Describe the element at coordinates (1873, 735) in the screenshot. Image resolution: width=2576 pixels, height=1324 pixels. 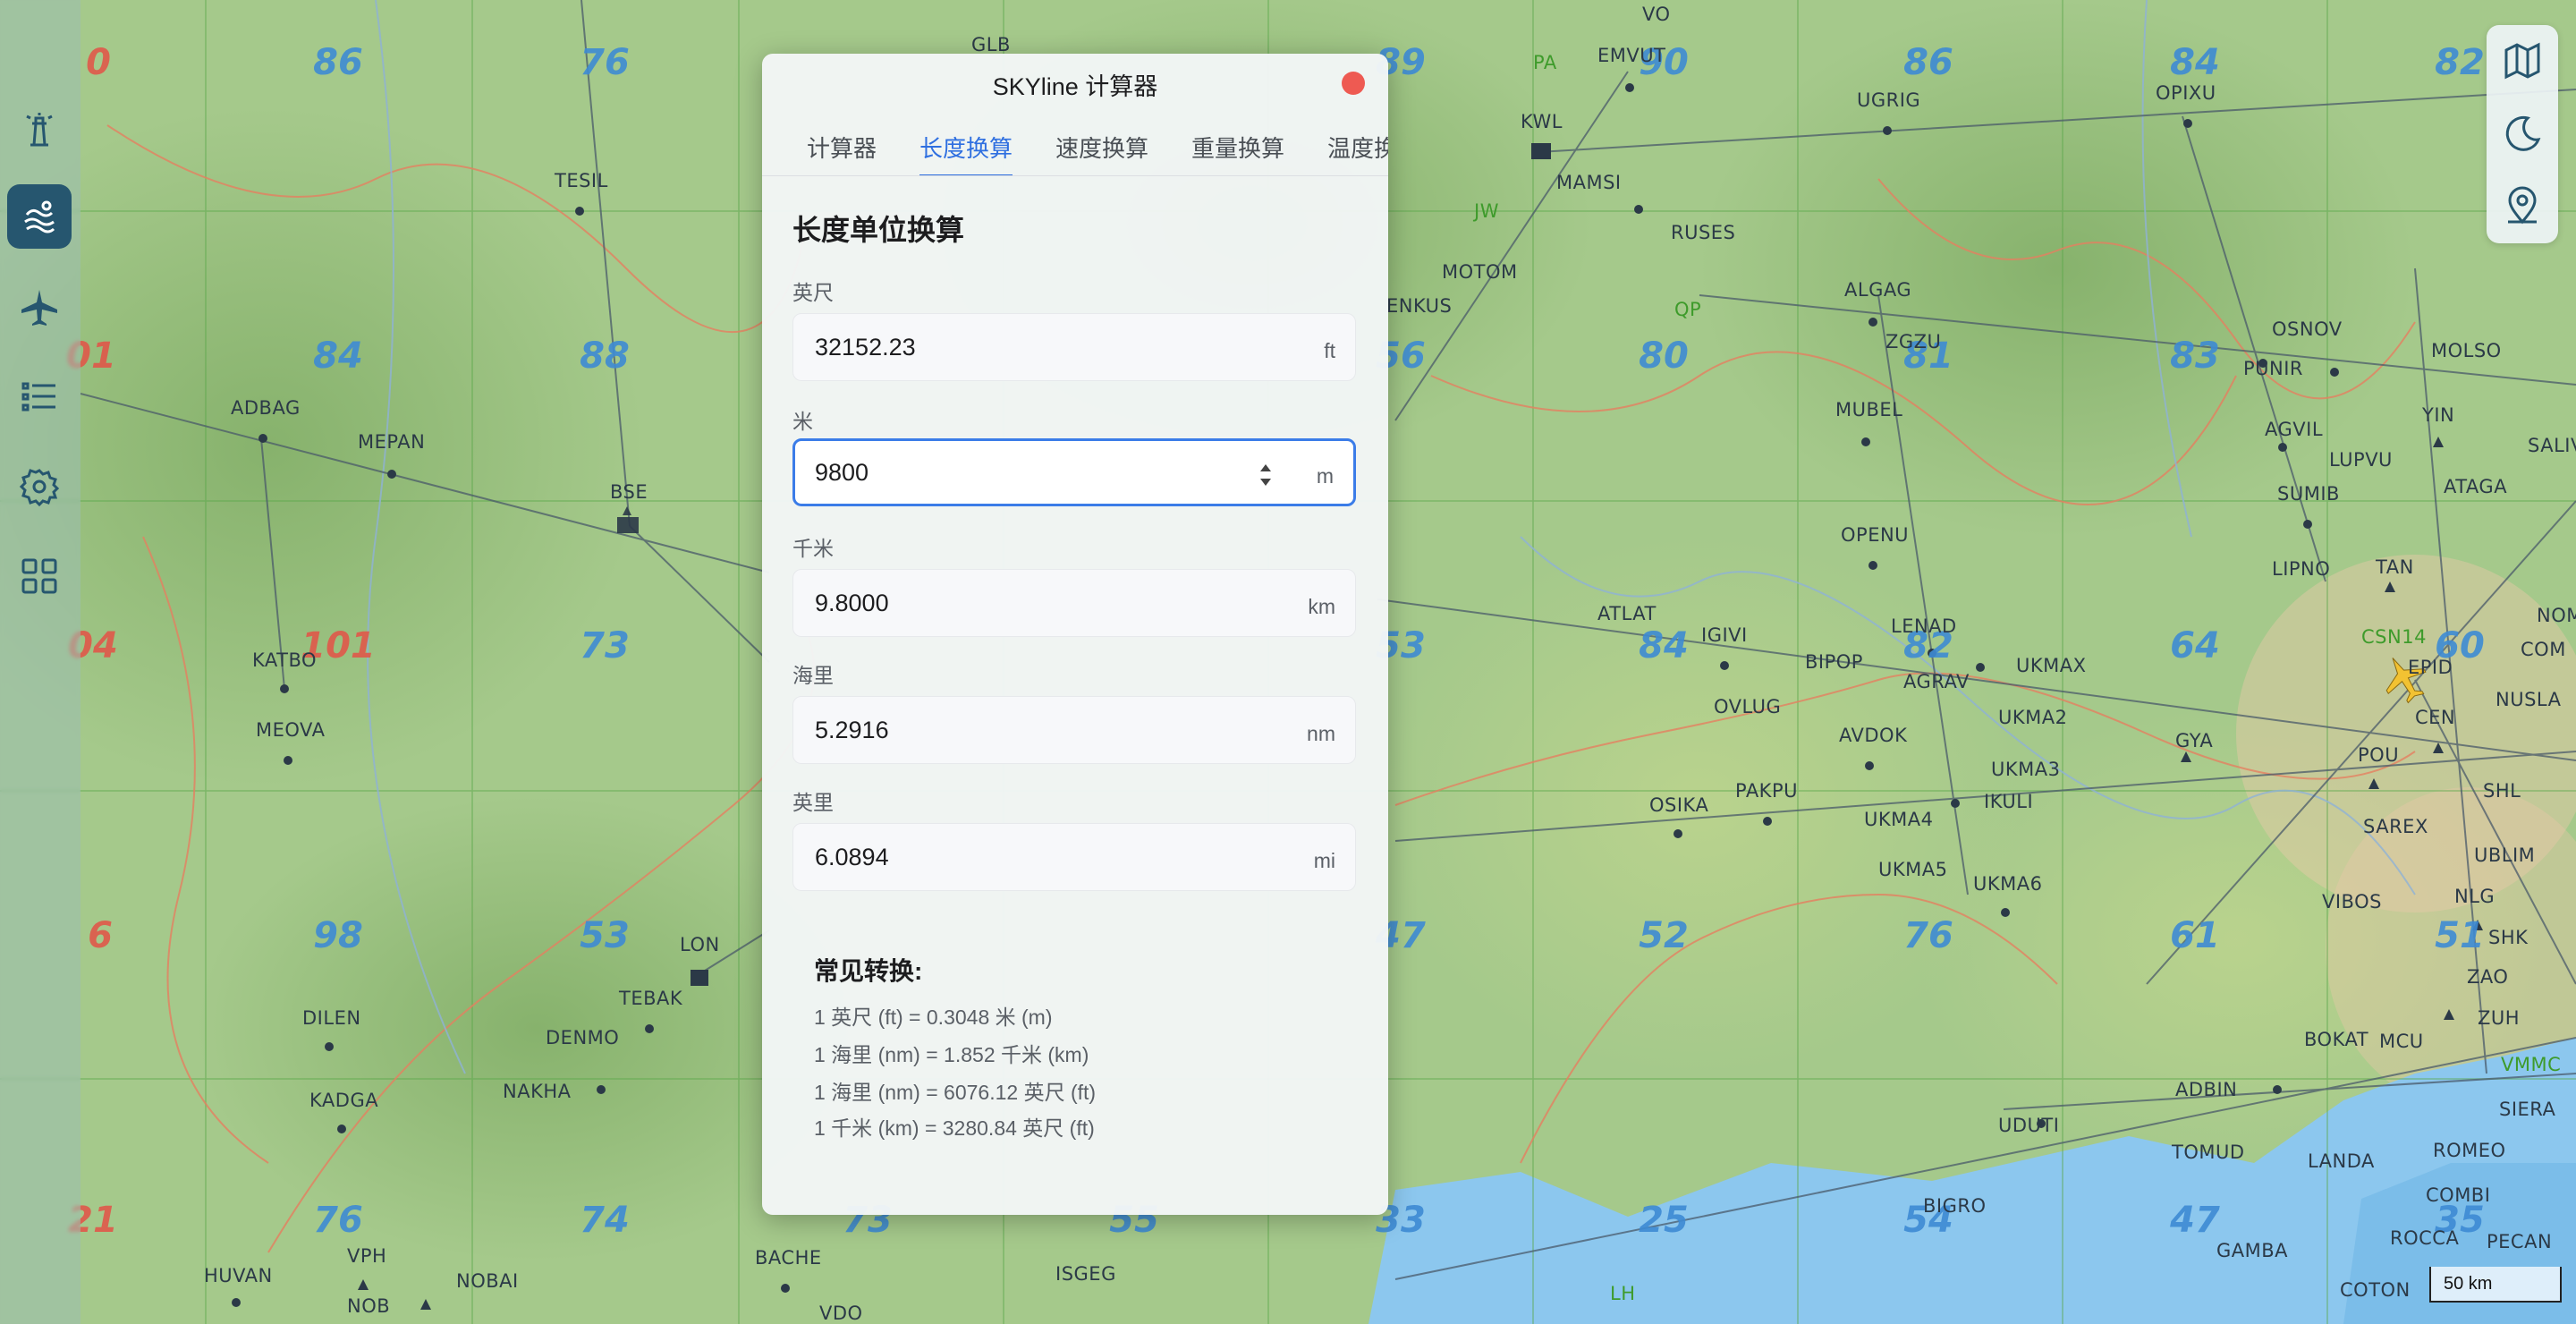
I see `waypoint-label: AVDOK` at that location.